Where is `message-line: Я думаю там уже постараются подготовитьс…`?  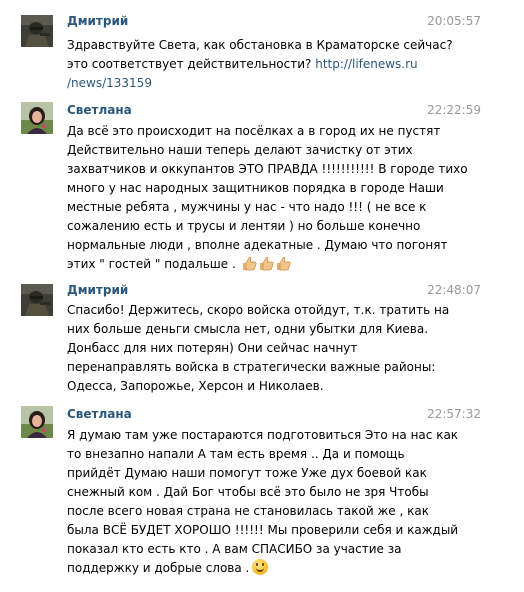 message-line: Я думаю там уже постараются подготовитьс… is located at coordinates (263, 435).